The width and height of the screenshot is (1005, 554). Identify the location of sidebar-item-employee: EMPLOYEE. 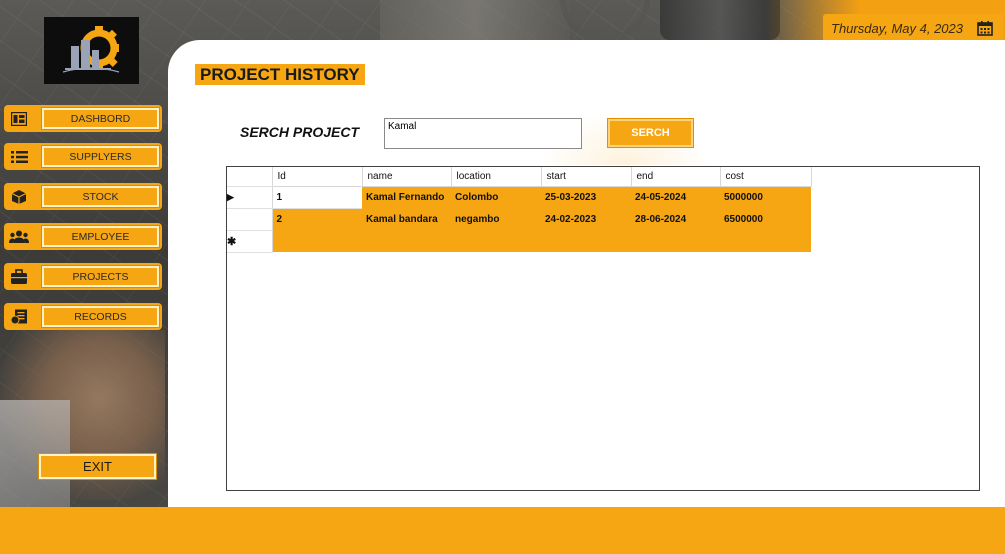
(83, 236).